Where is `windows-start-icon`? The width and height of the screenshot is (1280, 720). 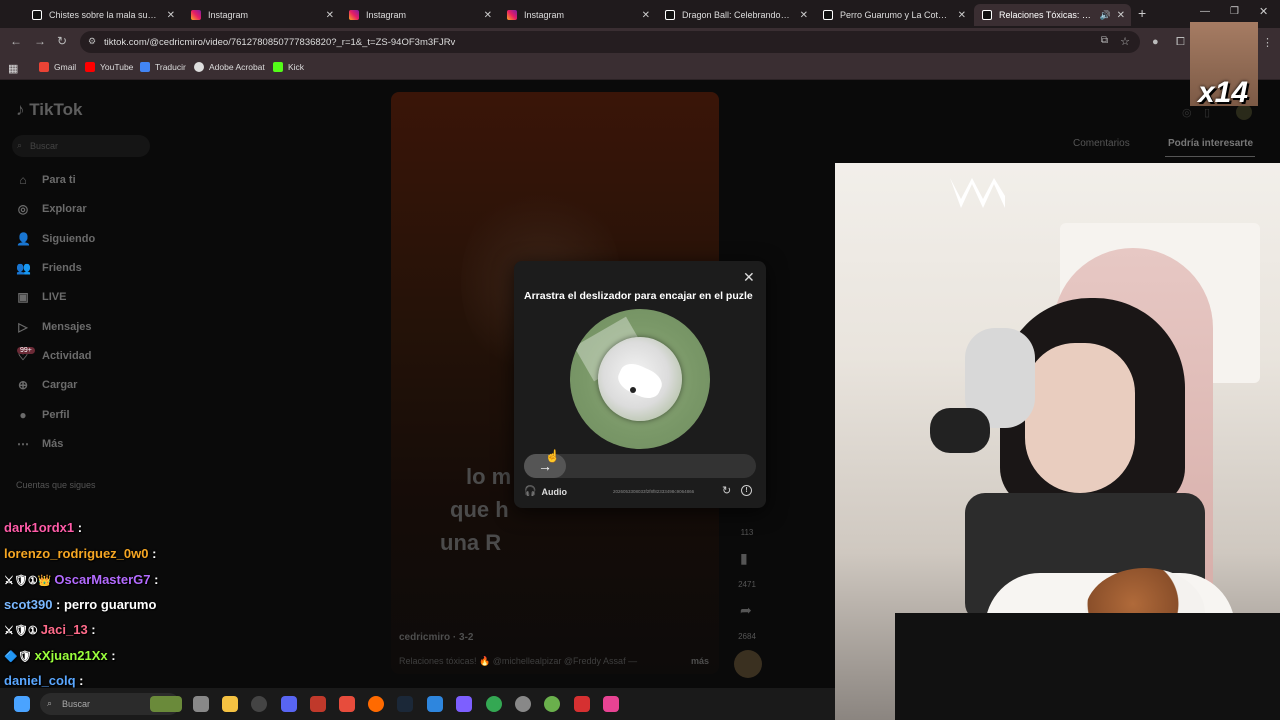
windows-start-icon is located at coordinates (22, 704).